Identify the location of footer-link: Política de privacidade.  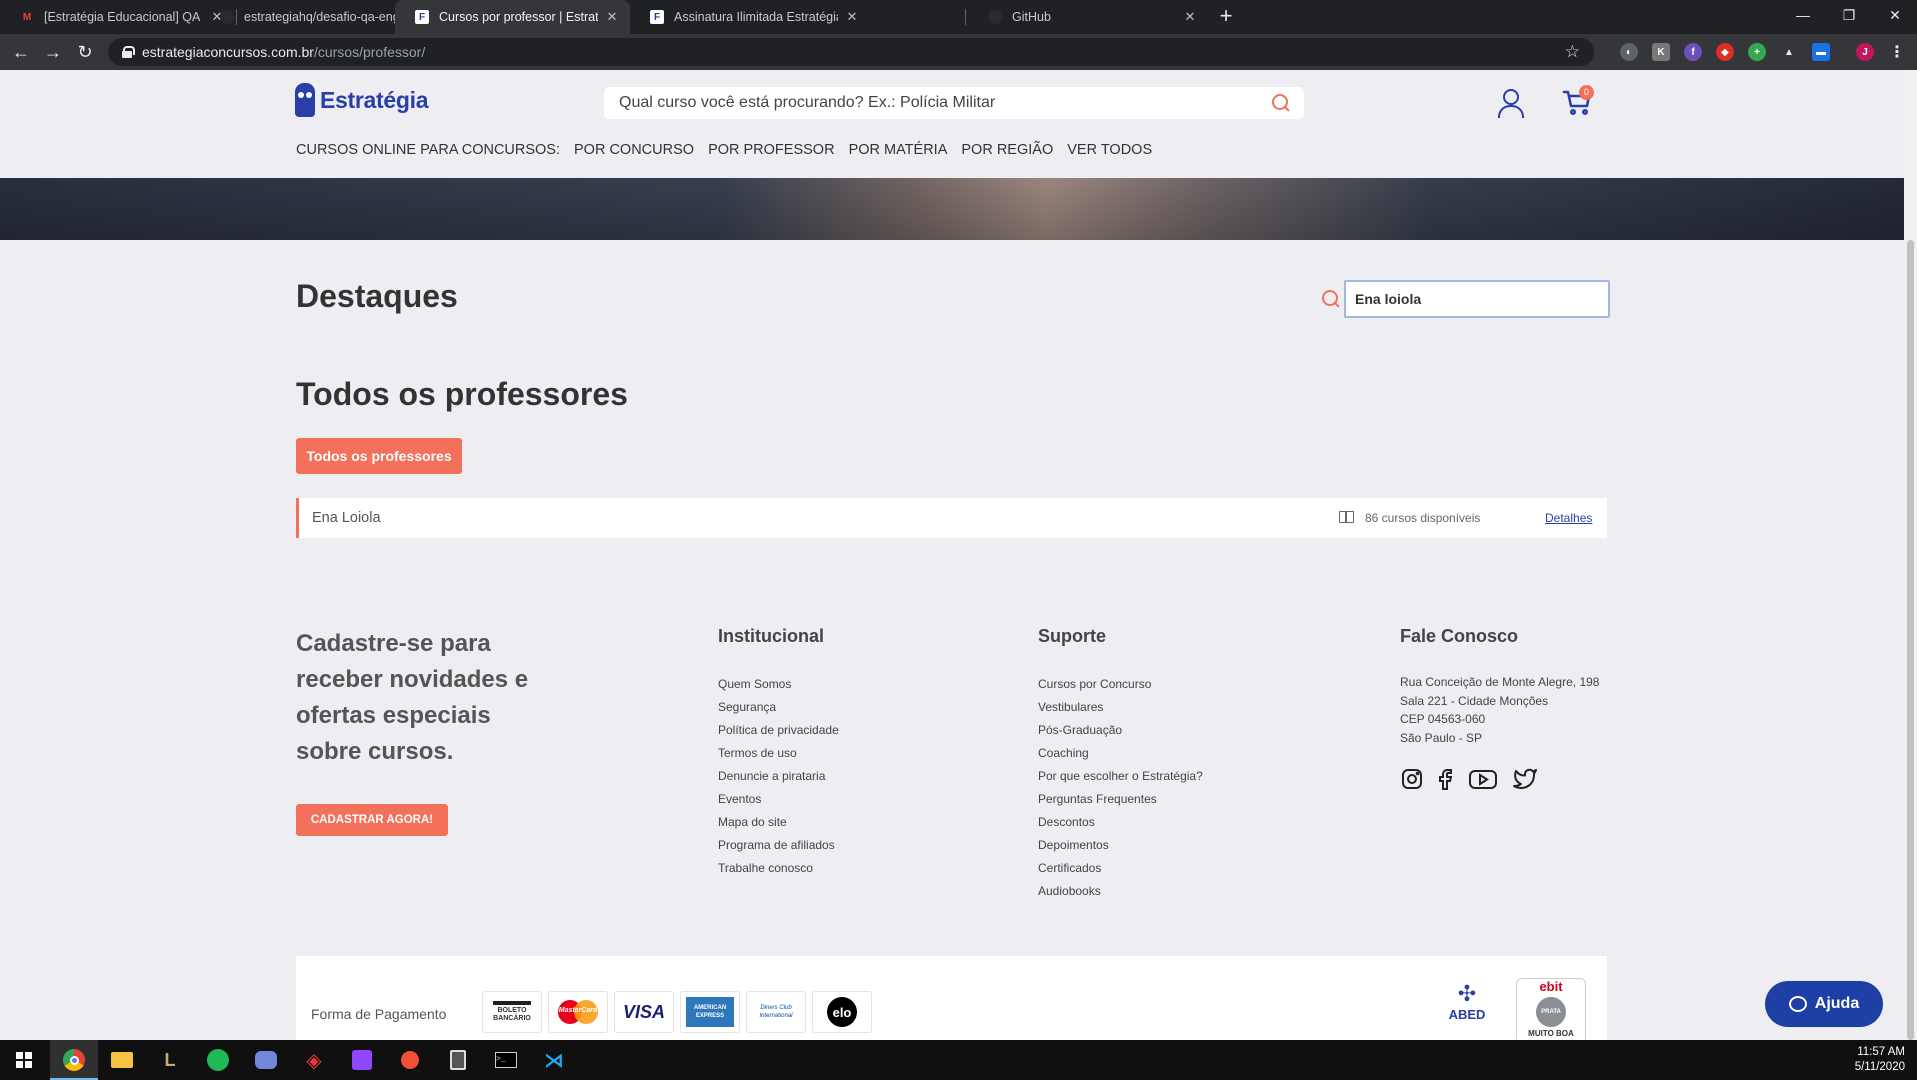
(778, 730).